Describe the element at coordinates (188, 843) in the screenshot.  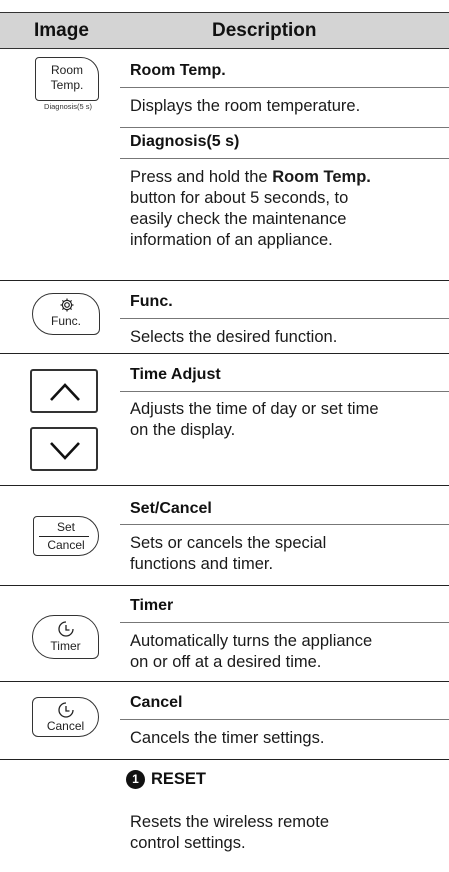
I see `desc-text: control settings.` at that location.